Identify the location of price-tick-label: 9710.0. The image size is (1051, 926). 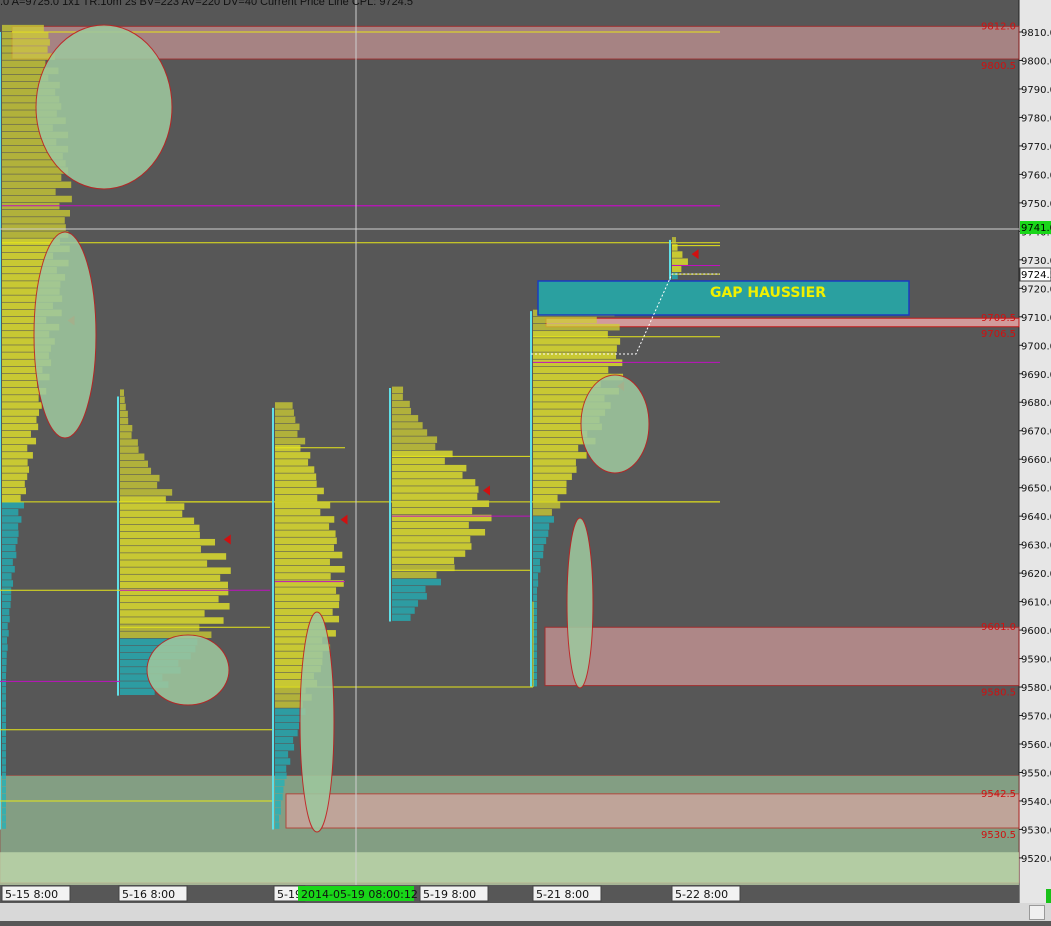
(1036, 318).